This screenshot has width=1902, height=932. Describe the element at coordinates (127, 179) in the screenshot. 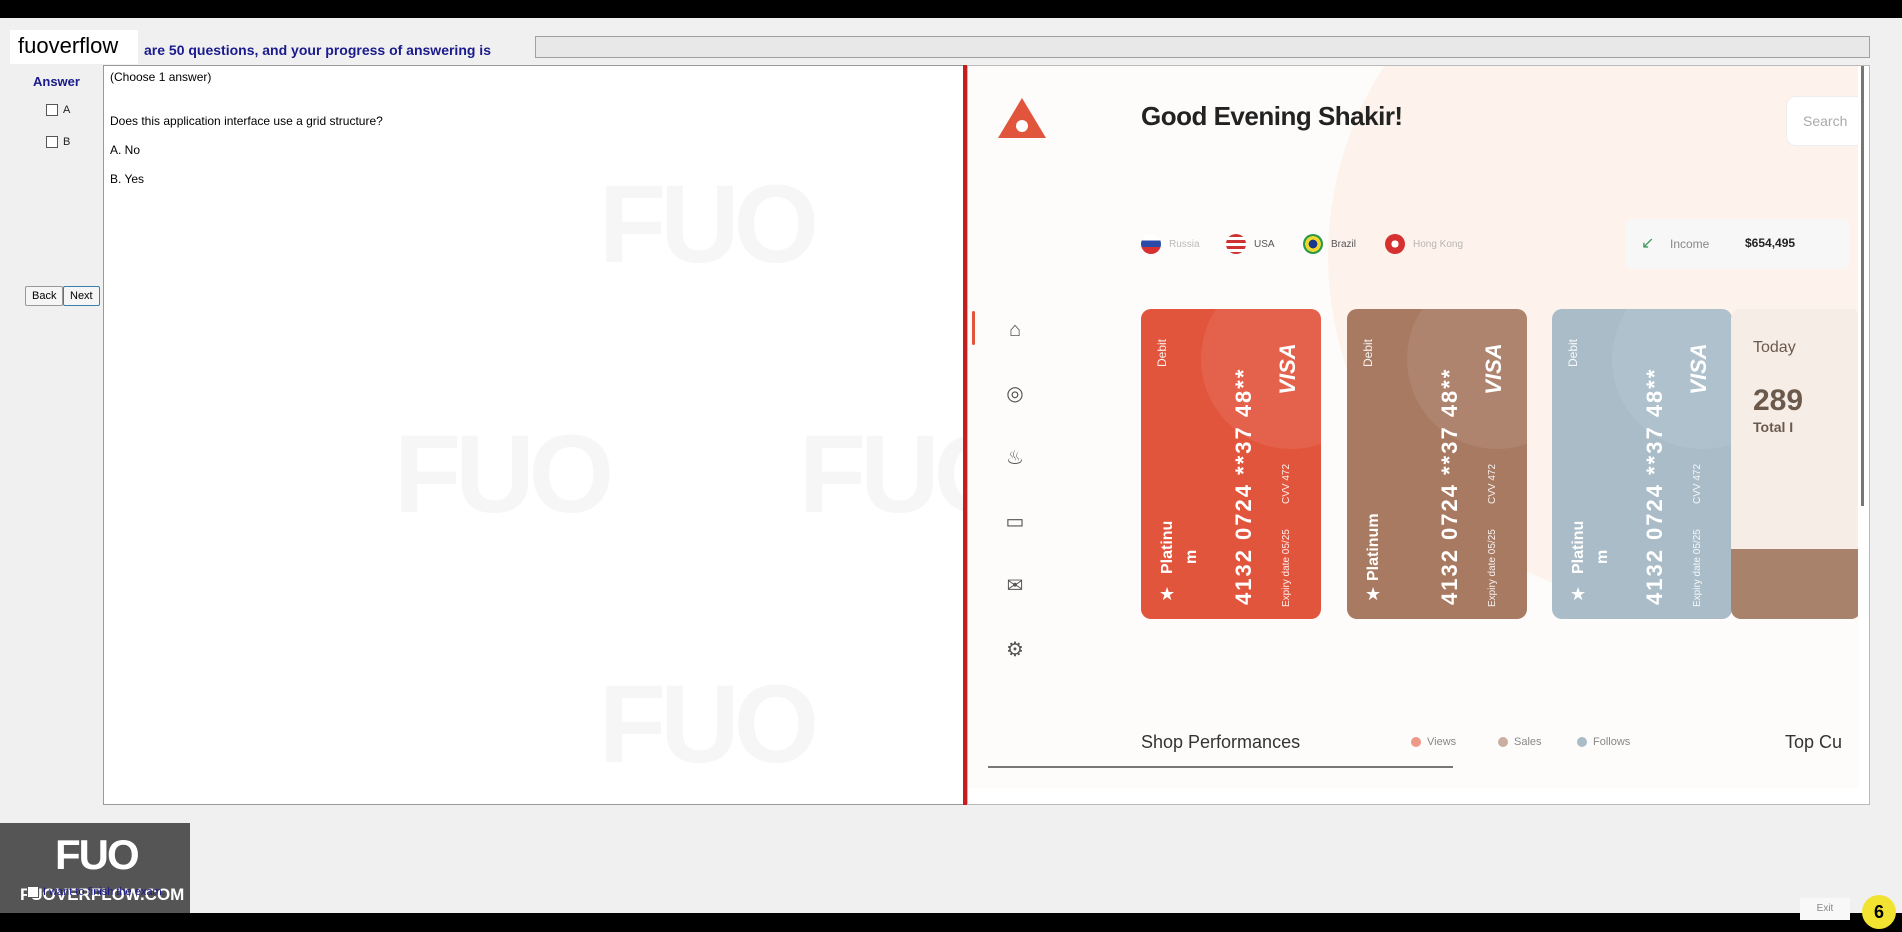

I see `answer-b-text: B. Yes` at that location.